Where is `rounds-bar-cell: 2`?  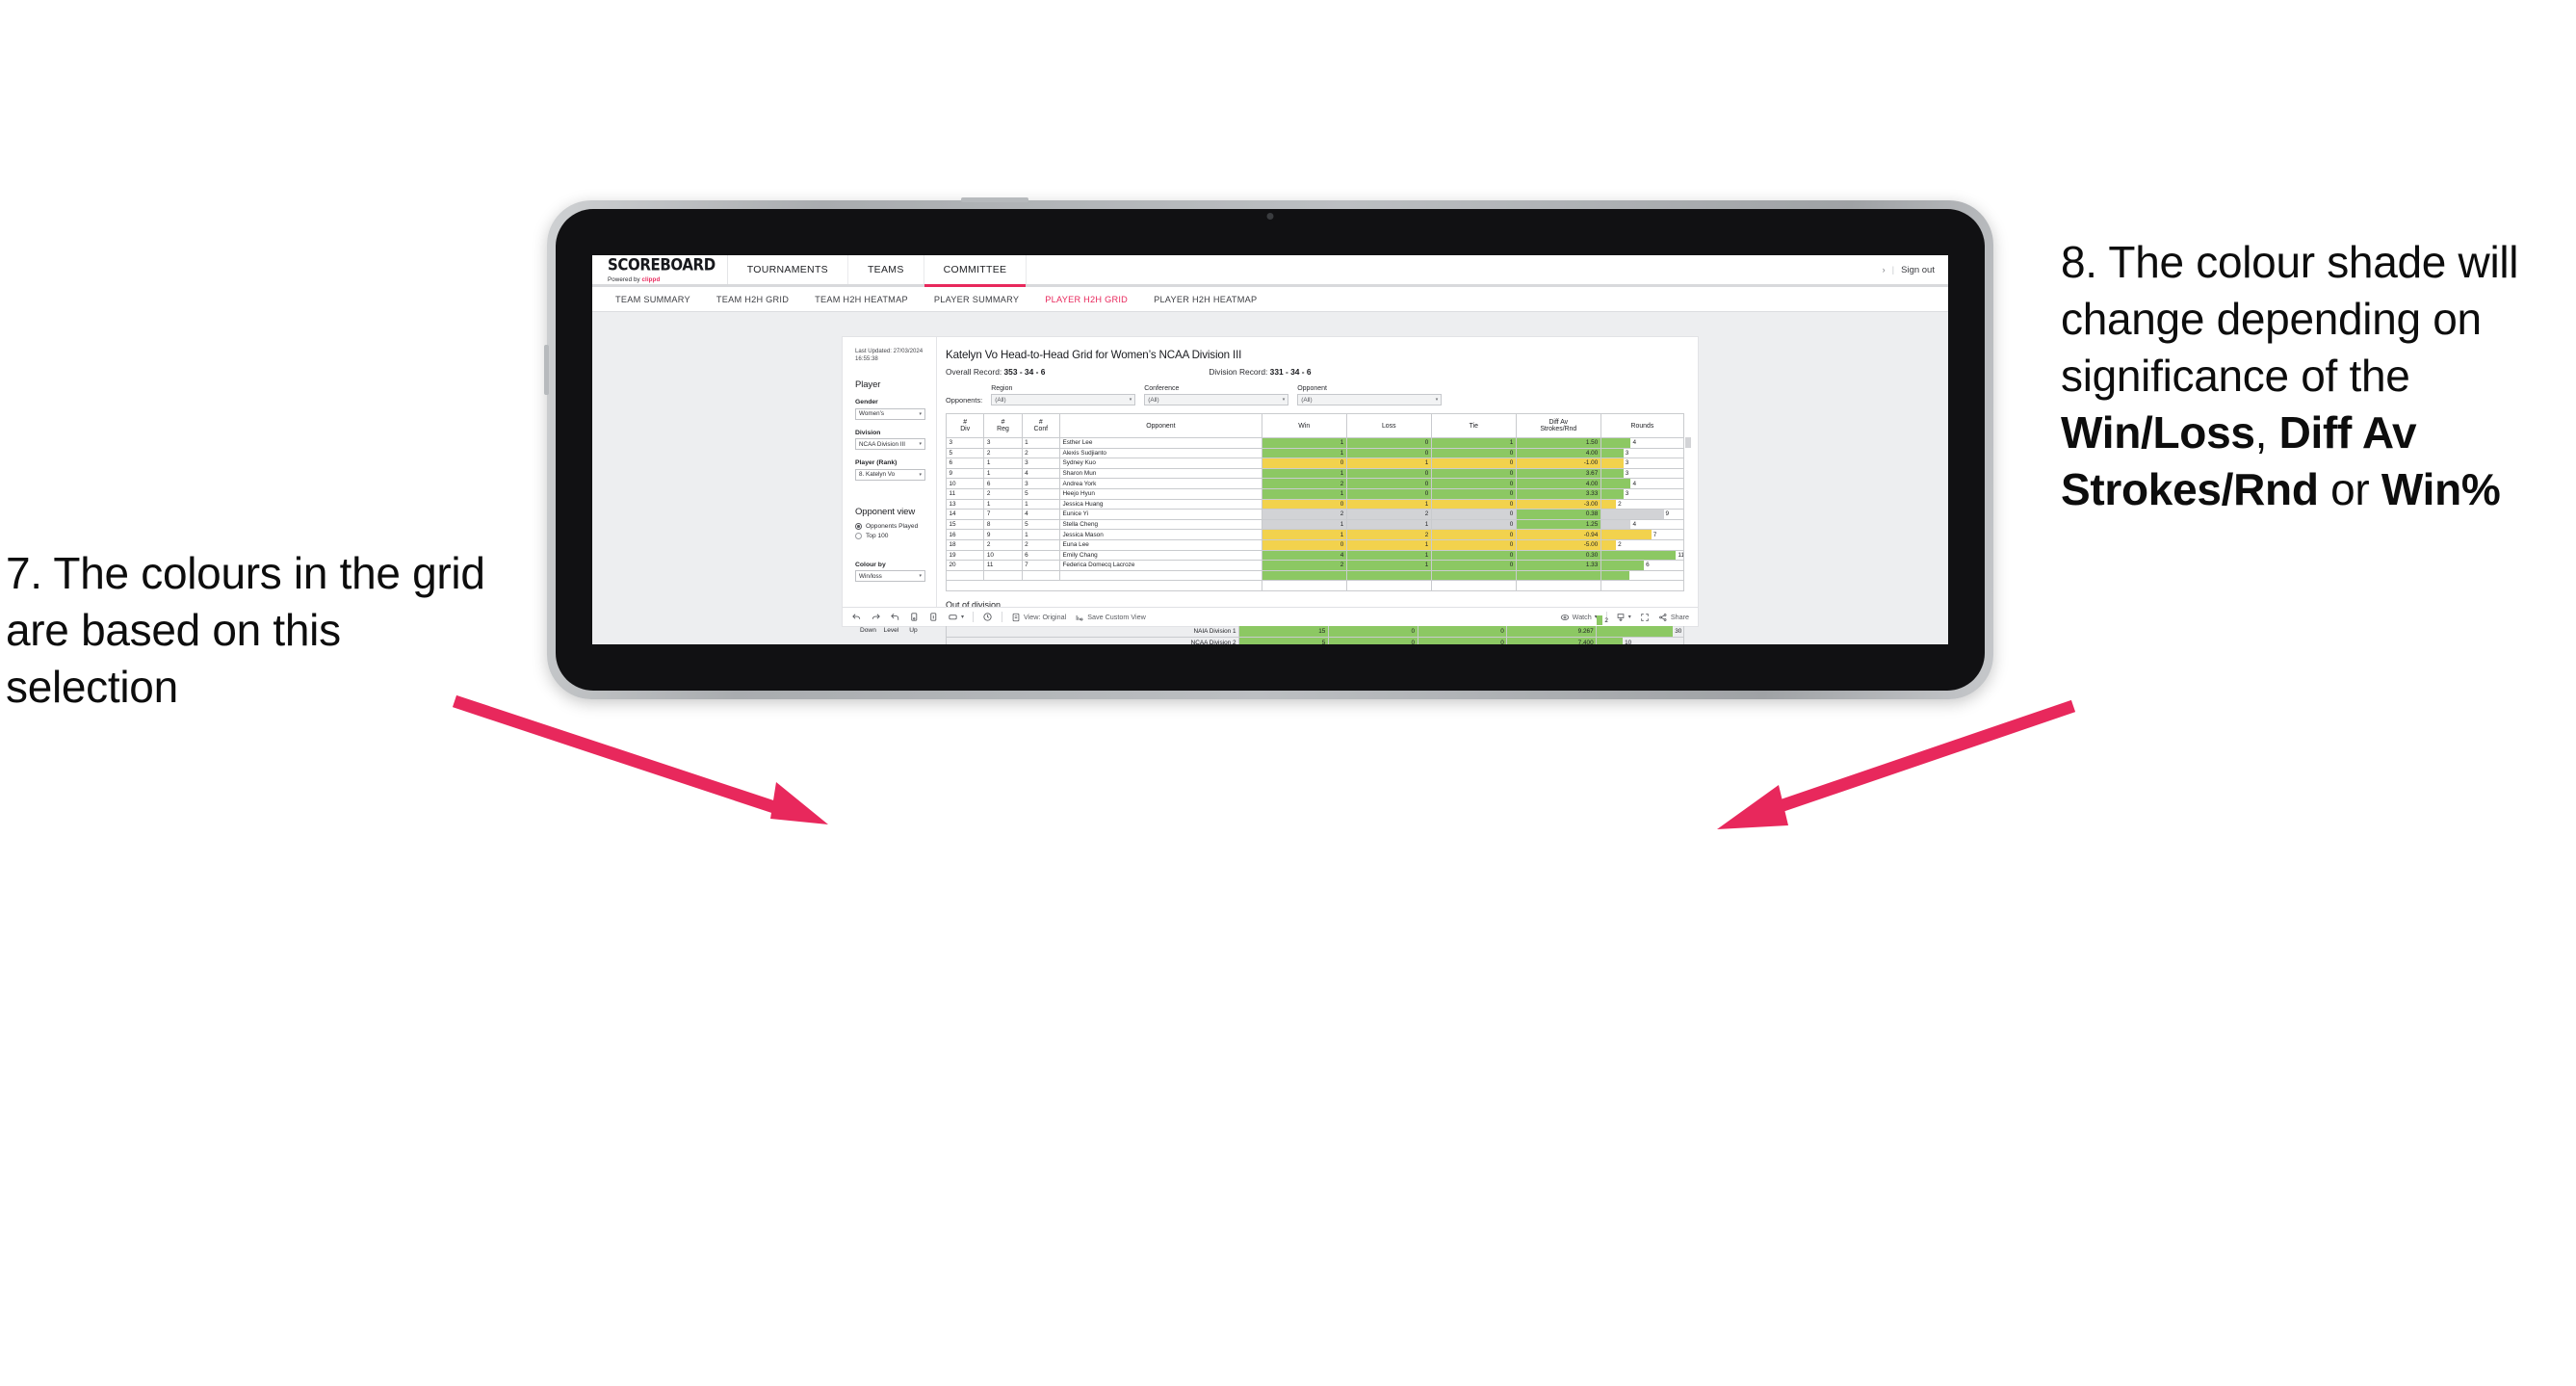 rounds-bar-cell: 2 is located at coordinates (1642, 544).